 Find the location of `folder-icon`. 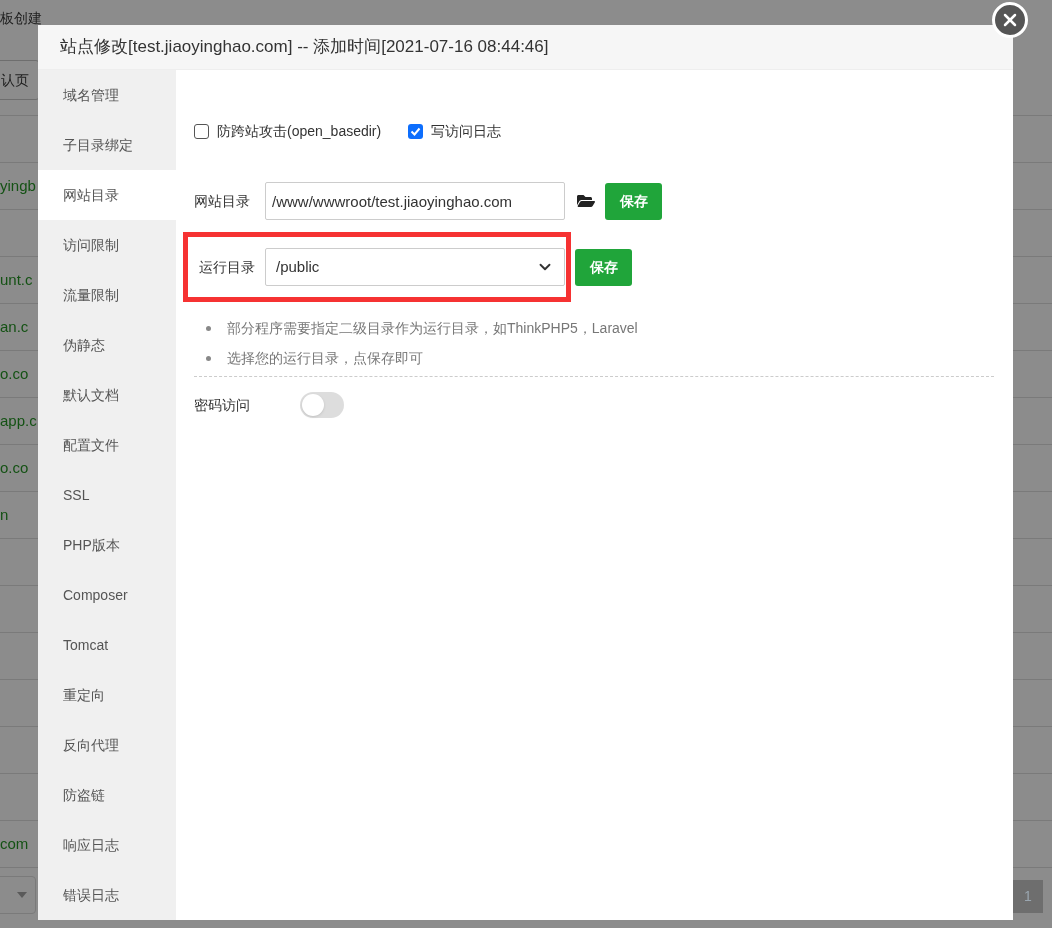

folder-icon is located at coordinates (586, 201).